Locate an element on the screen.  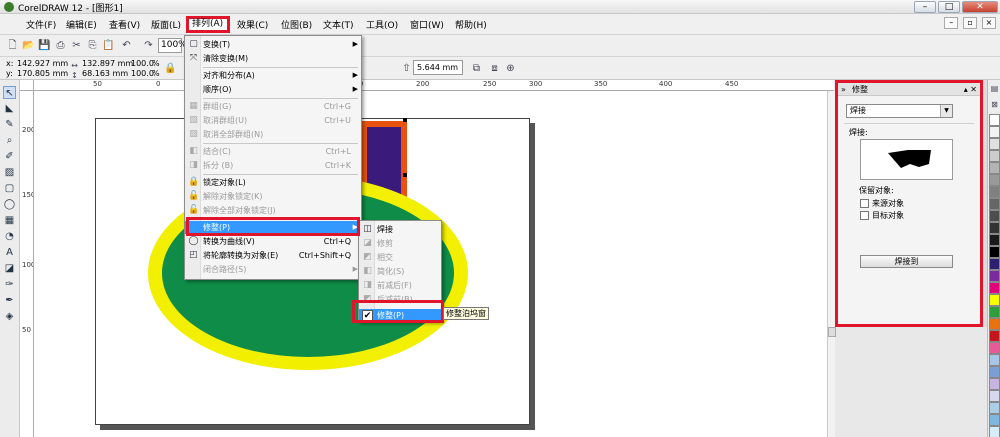
menu-view: 查看(V) is located at coordinates (124, 24).